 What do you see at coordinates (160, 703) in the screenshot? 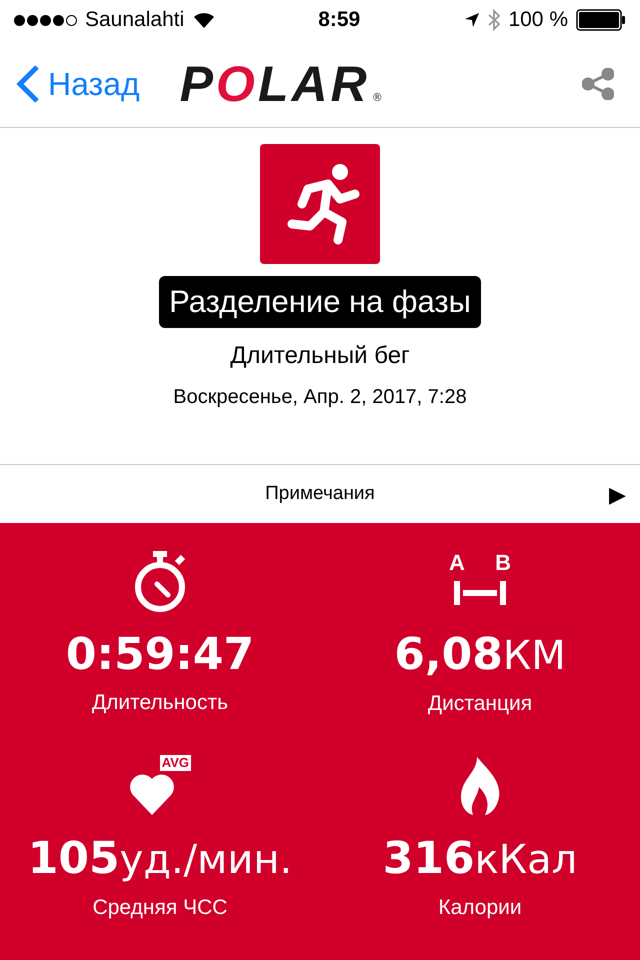
I see `stat-label: Длительность` at bounding box center [160, 703].